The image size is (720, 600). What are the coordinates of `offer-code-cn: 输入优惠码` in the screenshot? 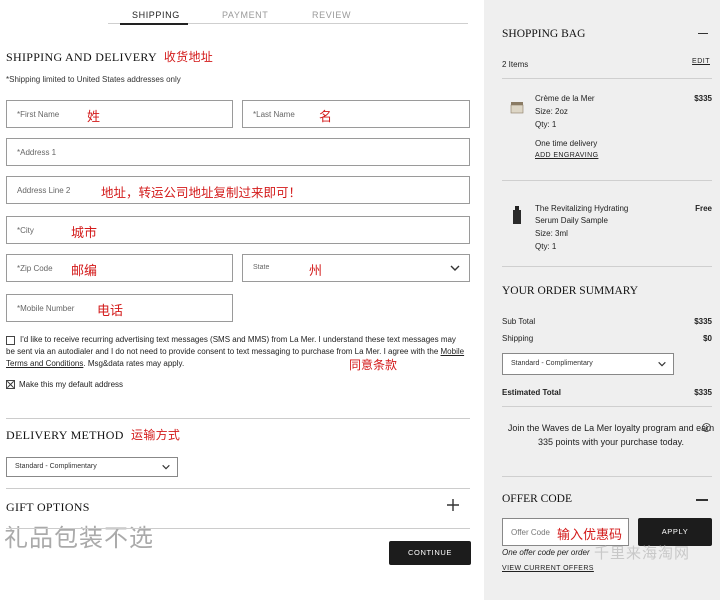 It's located at (590, 535).